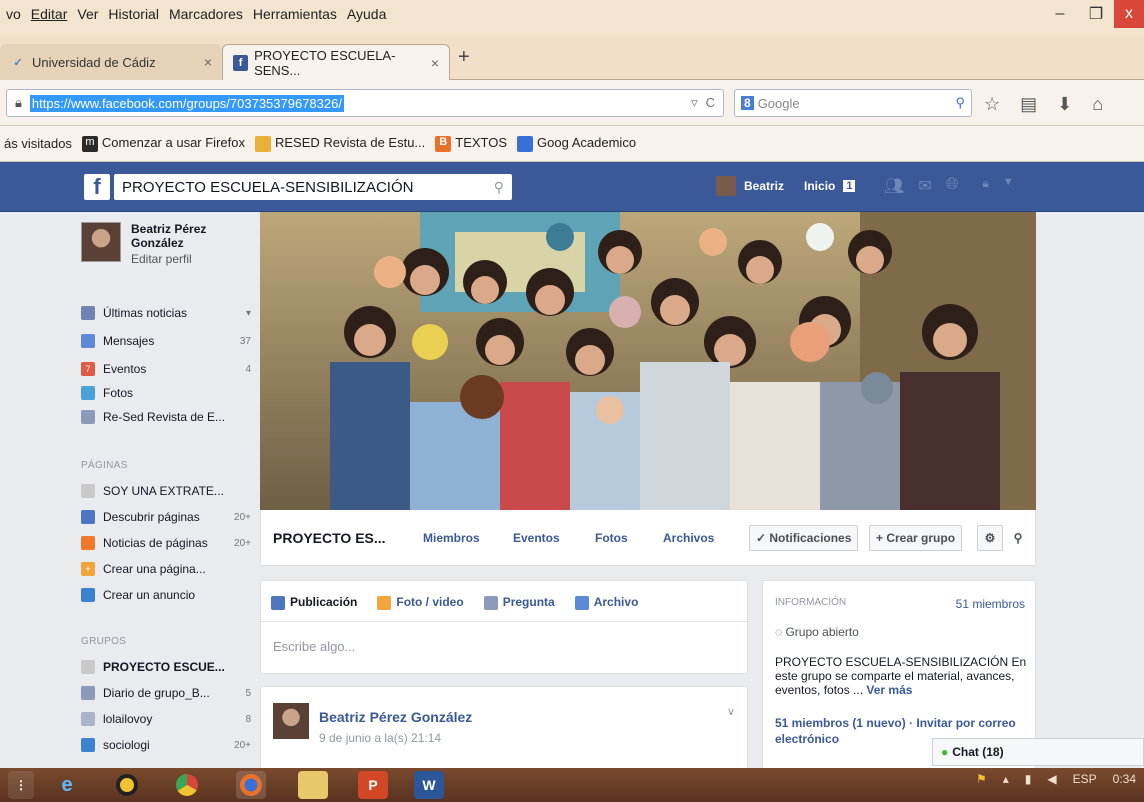 The width and height of the screenshot is (1144, 802). What do you see at coordinates (373, 785) in the screenshot?
I see `powerpoint-icon: P` at bounding box center [373, 785].